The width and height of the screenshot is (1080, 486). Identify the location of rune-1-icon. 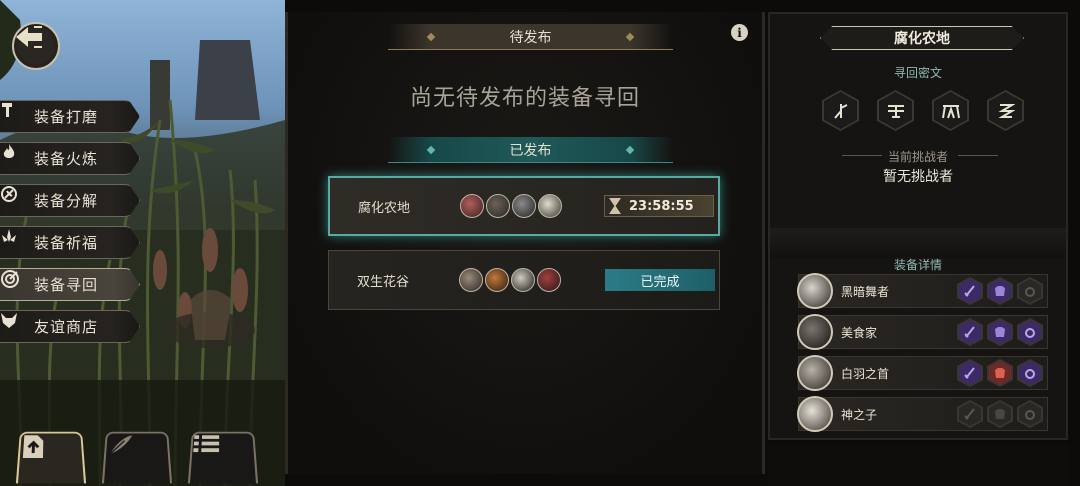
(840, 111).